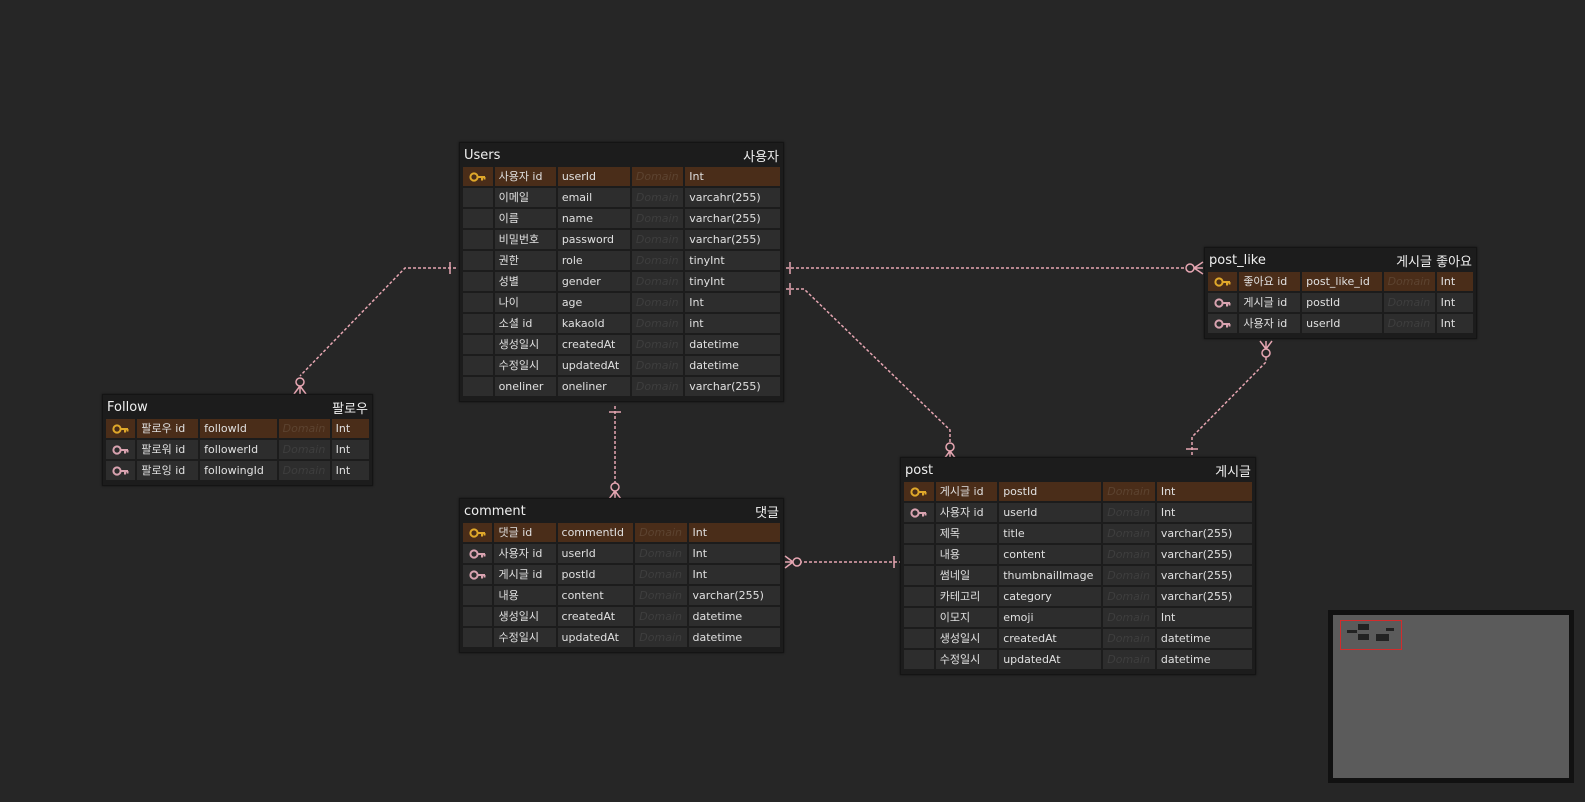 This screenshot has width=1585, height=802. Describe the element at coordinates (593, 218) in the screenshot. I see `column-physical-name: name` at that location.